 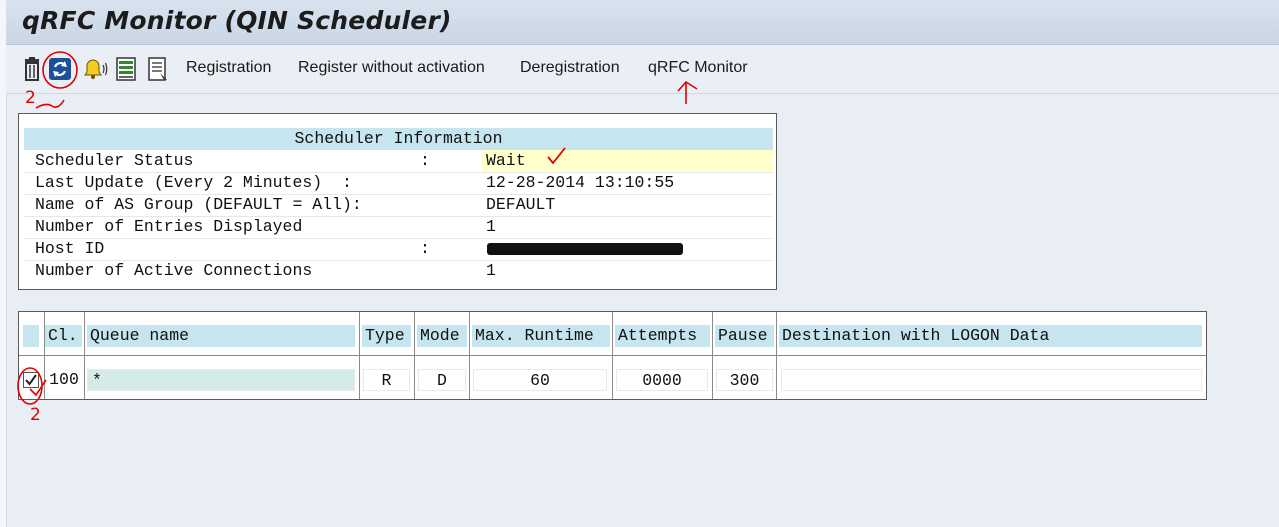 What do you see at coordinates (744, 380) in the screenshot?
I see `pause-field: 300` at bounding box center [744, 380].